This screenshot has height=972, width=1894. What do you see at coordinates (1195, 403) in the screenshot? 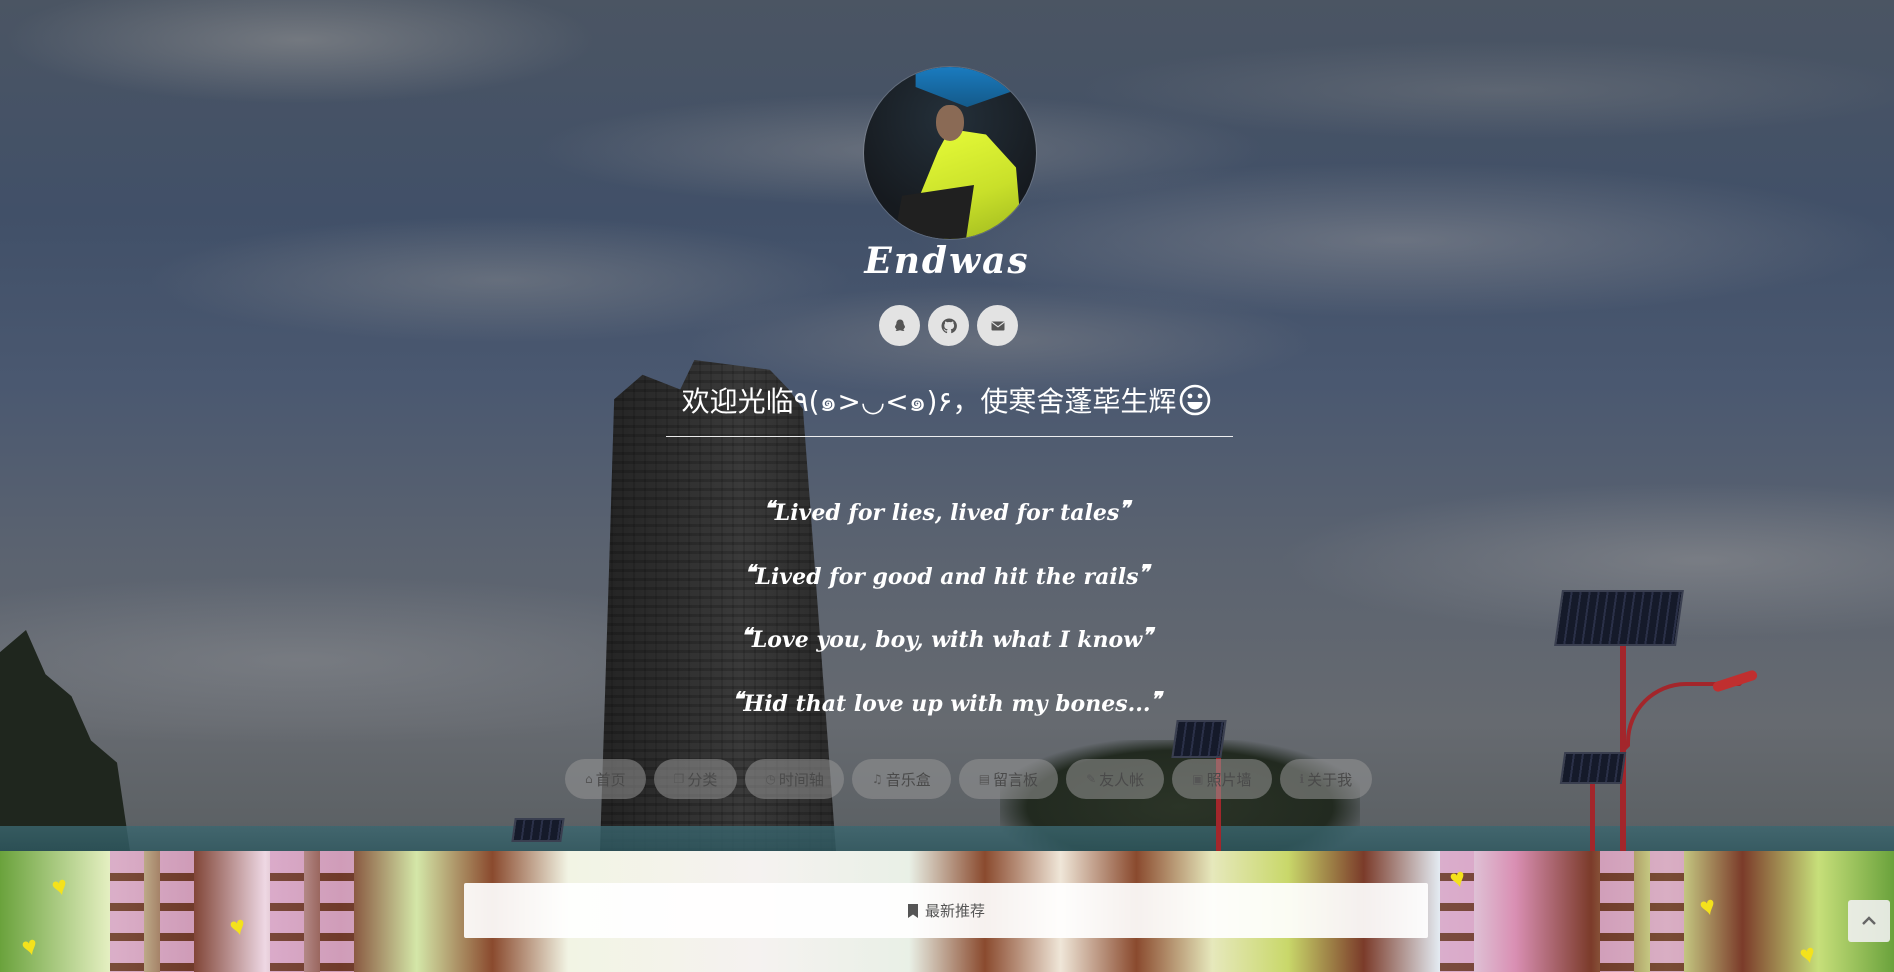
I see `smiley-icon` at bounding box center [1195, 403].